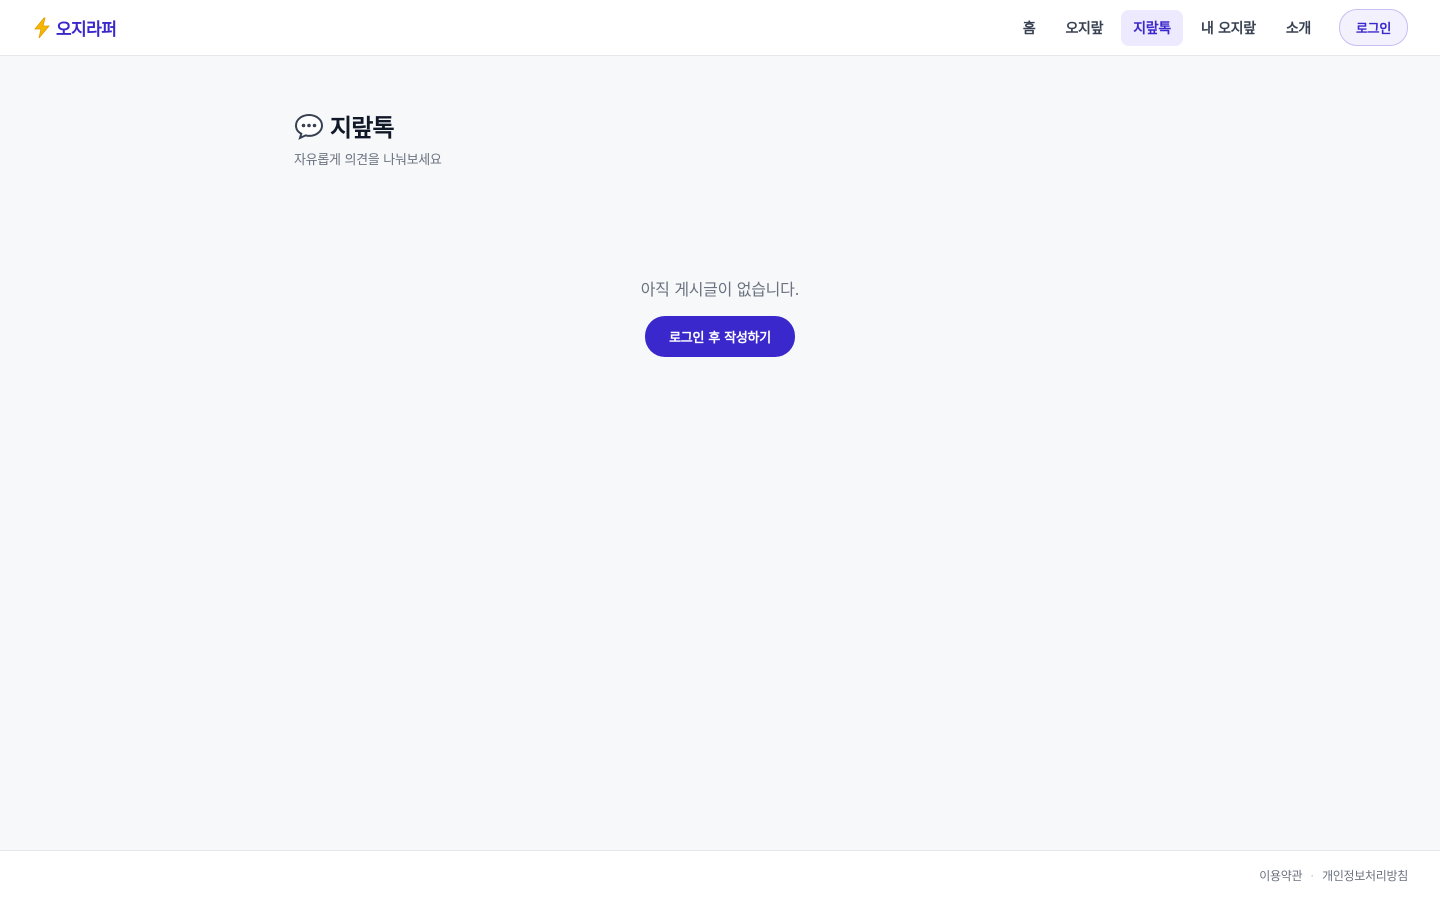  Describe the element at coordinates (720, 336) in the screenshot. I see `login-to-write-button: 로그인 후 작성하기` at that location.